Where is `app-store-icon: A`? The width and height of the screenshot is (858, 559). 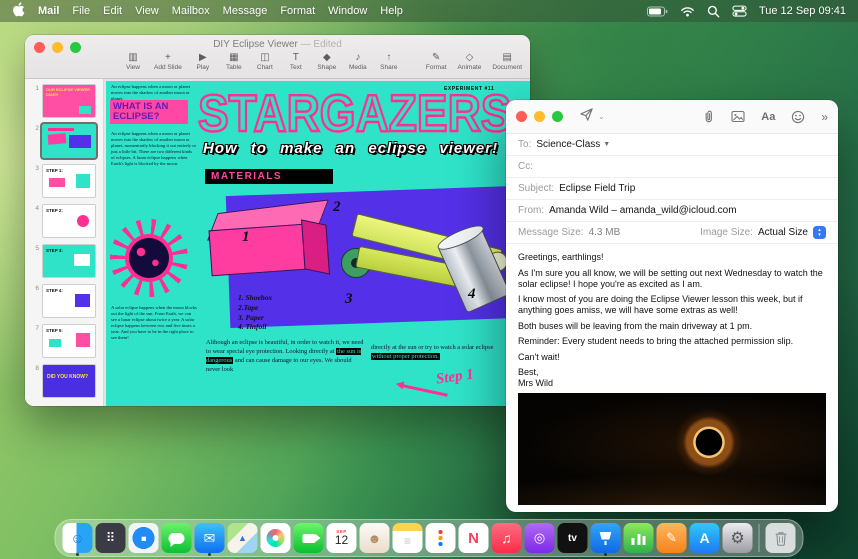 app-store-icon: A is located at coordinates (704, 538).